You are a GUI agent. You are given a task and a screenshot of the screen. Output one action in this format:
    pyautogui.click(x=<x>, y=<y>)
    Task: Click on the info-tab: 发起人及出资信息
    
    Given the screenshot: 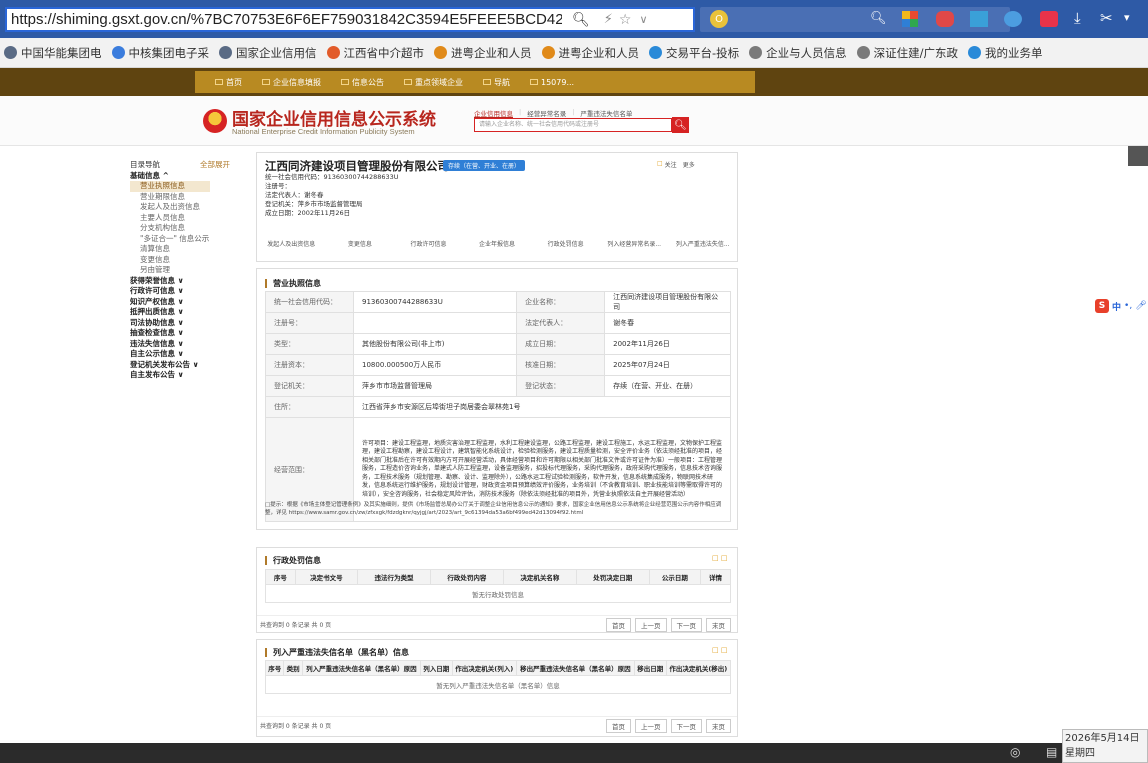 What is the action you would take?
    pyautogui.click(x=291, y=243)
    